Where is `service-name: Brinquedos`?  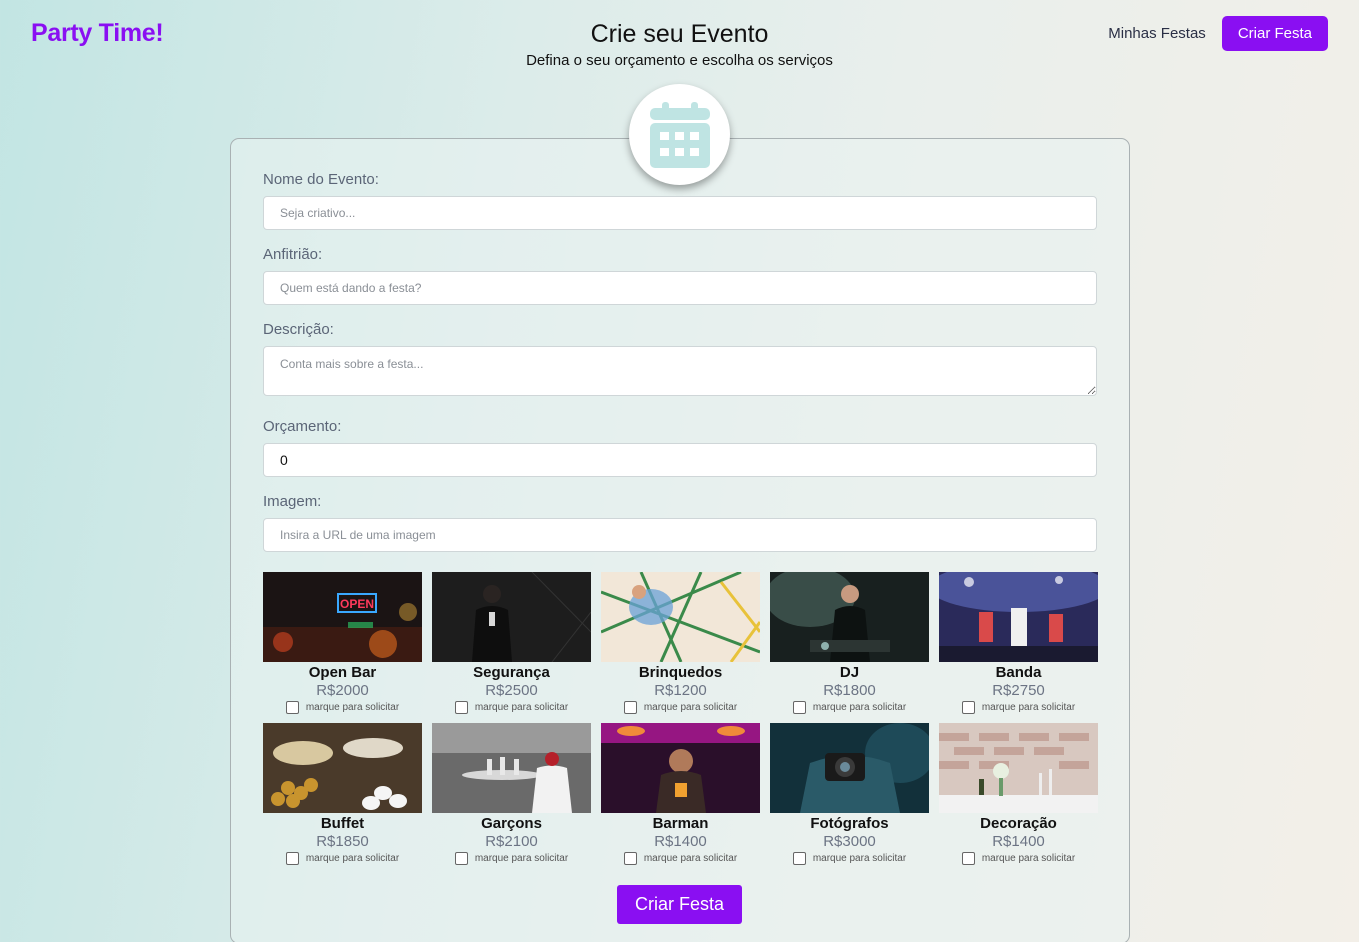
service-name: Brinquedos is located at coordinates (680, 672).